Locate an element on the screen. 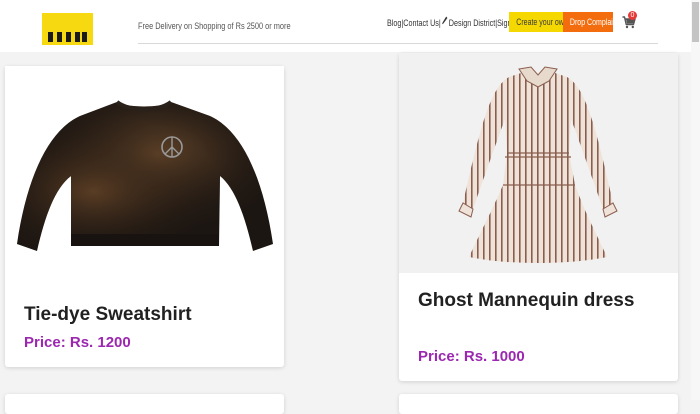 The width and height of the screenshot is (700, 414). nav-contact-link: Contact Us is located at coordinates (421, 23).